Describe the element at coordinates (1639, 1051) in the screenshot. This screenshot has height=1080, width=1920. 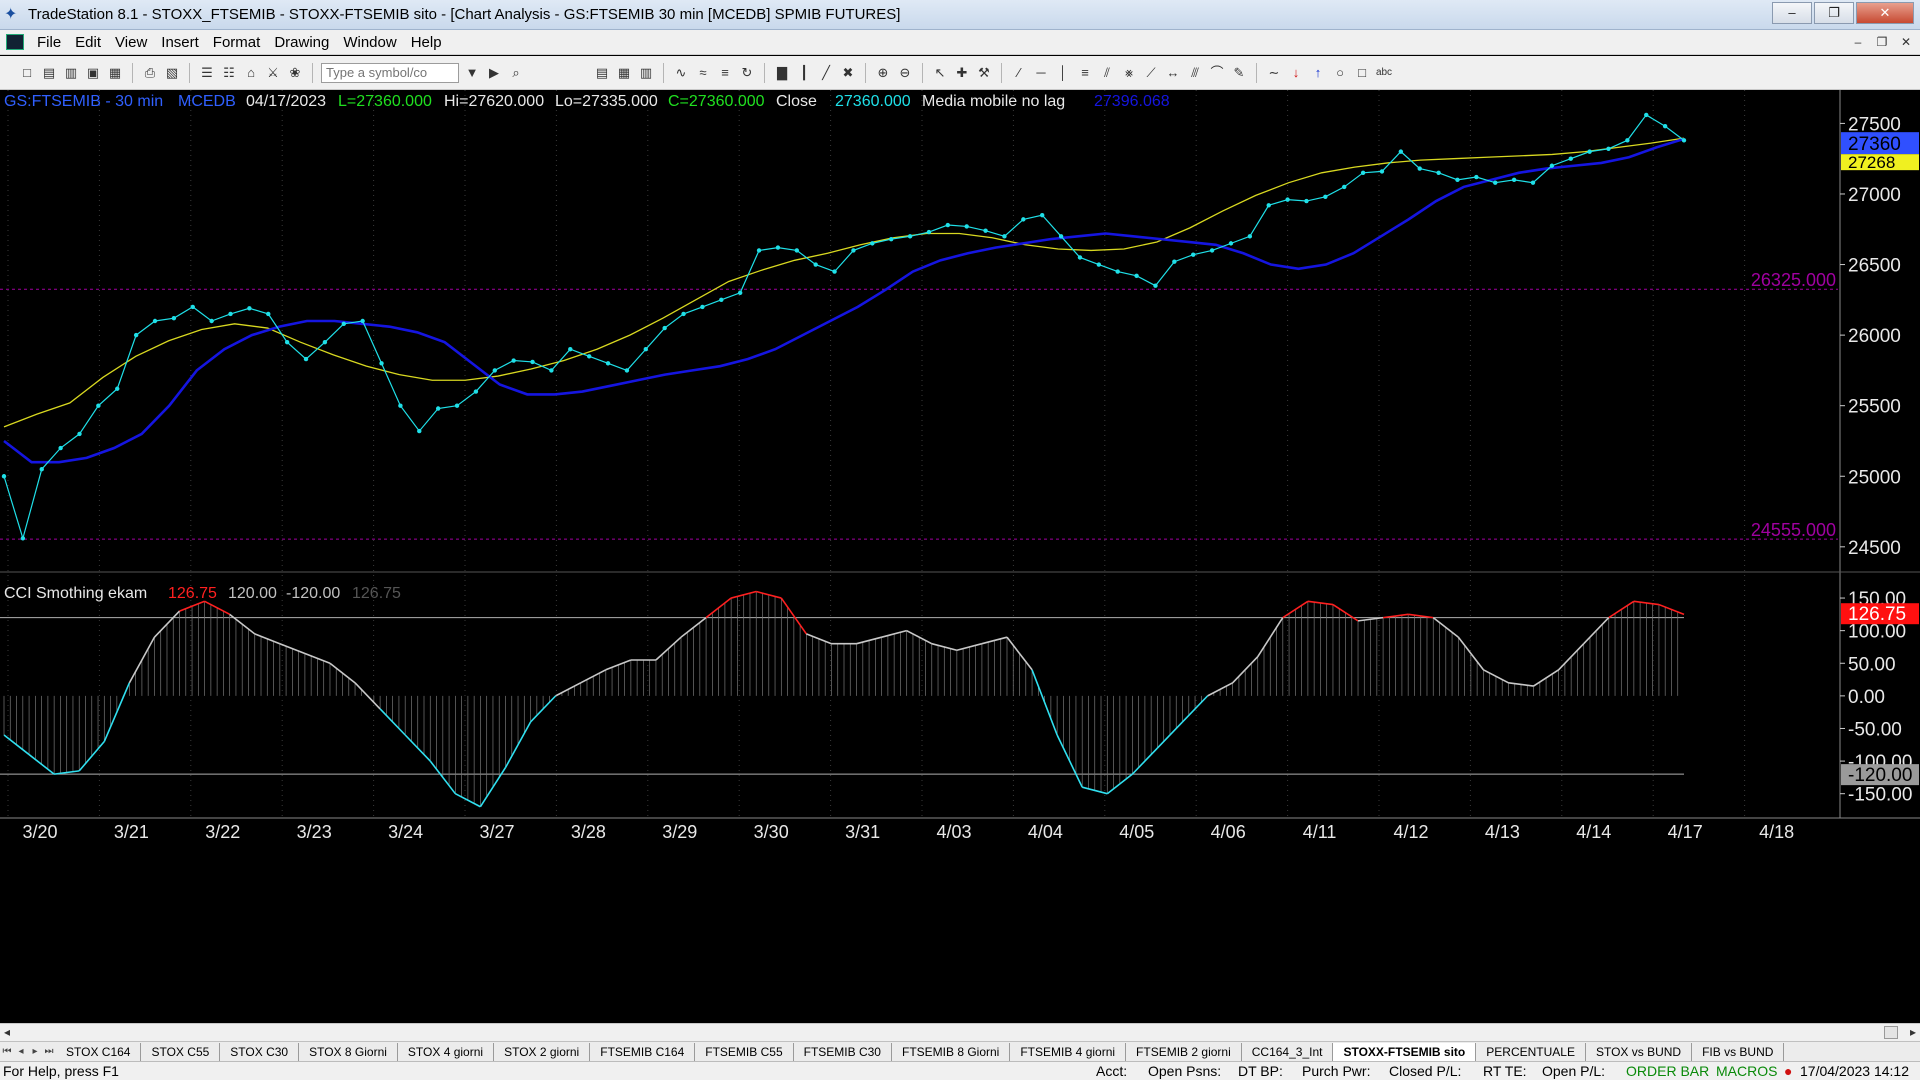
I see `tab-stox-vs-bund: STOX vs BUND` at that location.